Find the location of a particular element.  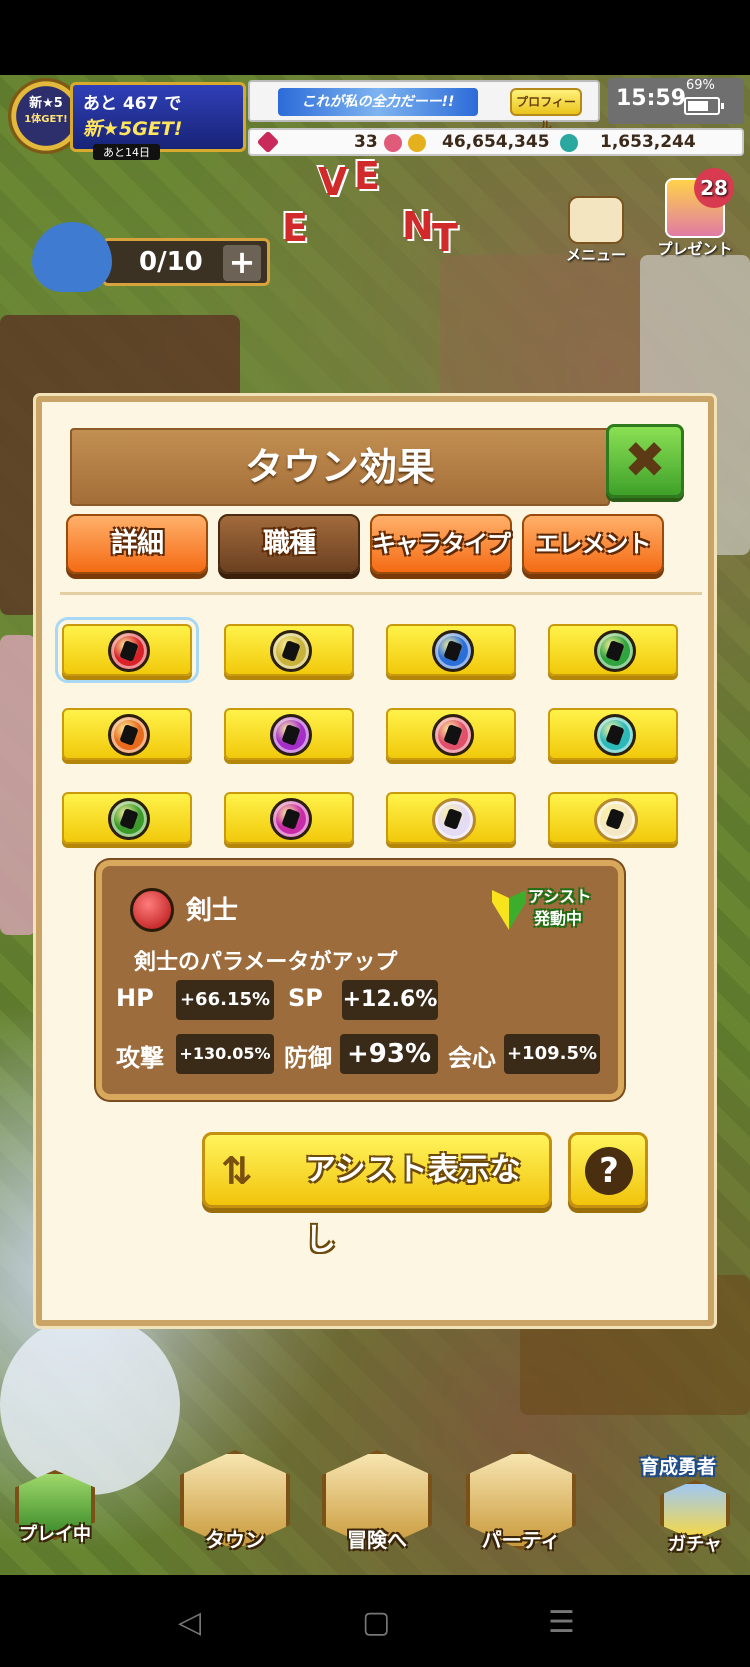

staff-icon is located at coordinates (291, 735).